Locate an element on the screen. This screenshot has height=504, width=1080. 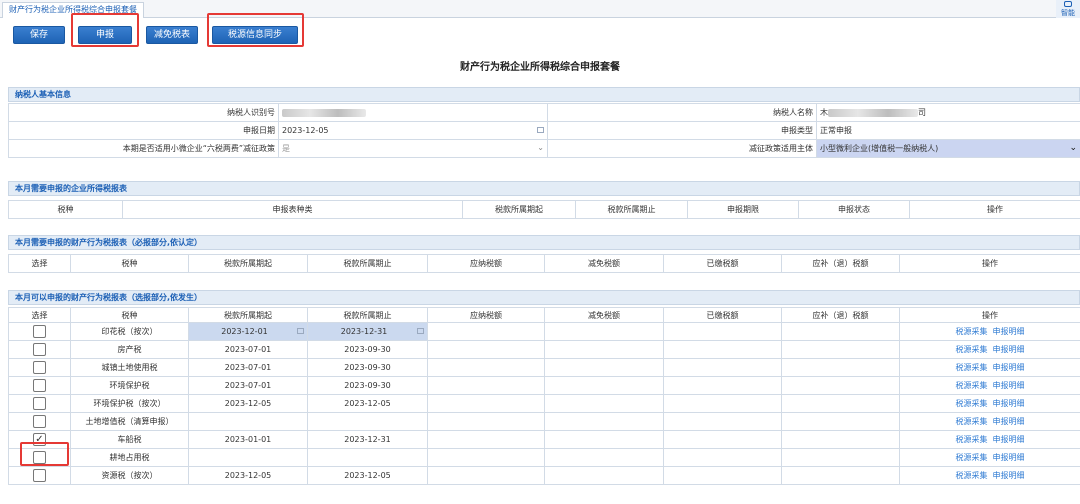
page-title: 财产行为税企业所得税综合申报套餐 is located at coordinates (540, 67).